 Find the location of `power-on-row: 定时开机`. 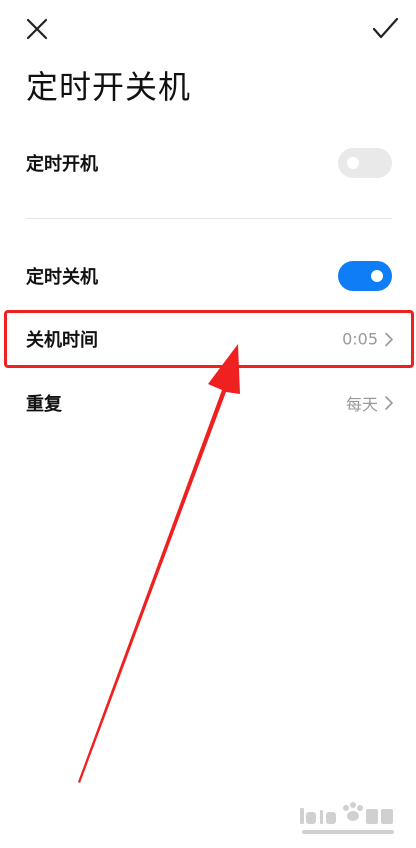

power-on-row: 定时开机 is located at coordinates (208, 163).